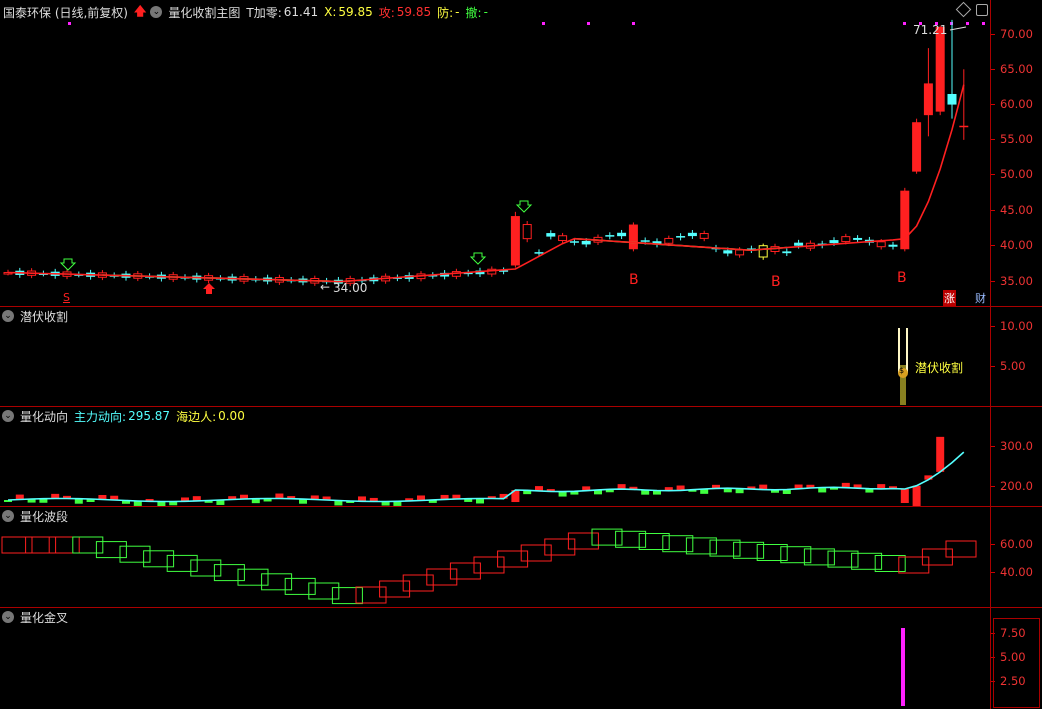  What do you see at coordinates (1016, 356) in the screenshot?
I see `latent-axis: 10.00 5.00` at bounding box center [1016, 356].